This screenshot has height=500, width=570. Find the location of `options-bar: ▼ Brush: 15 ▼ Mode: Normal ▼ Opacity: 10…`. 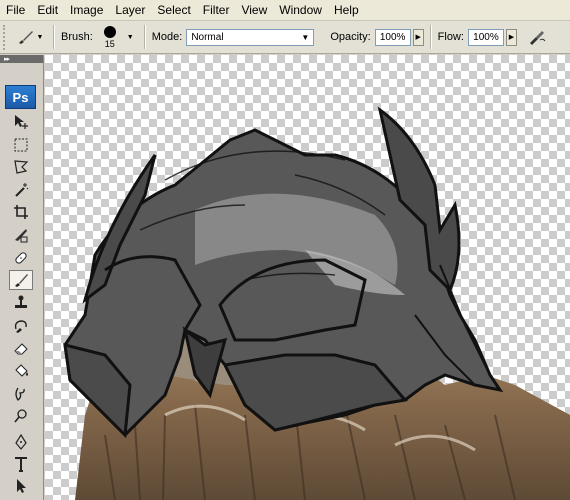

options-bar: ▼ Brush: 15 ▼ Mode: Normal ▼ Opacity: 10… is located at coordinates (285, 37).